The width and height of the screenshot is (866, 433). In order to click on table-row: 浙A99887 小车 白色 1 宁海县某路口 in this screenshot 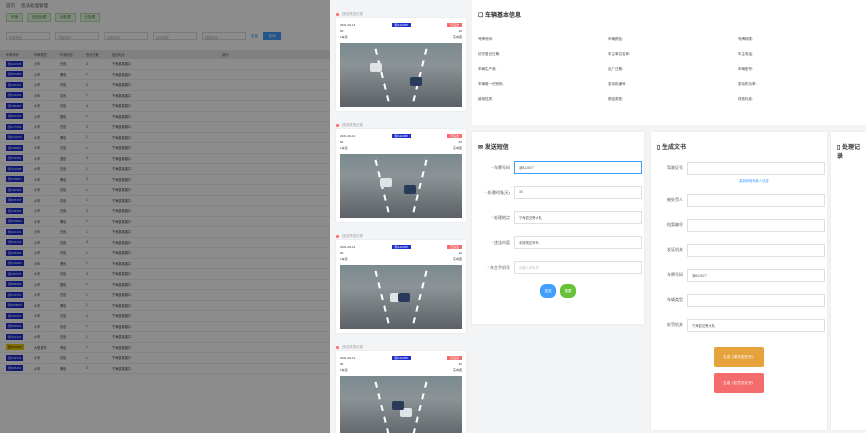, I will do `click(165, 148)`.